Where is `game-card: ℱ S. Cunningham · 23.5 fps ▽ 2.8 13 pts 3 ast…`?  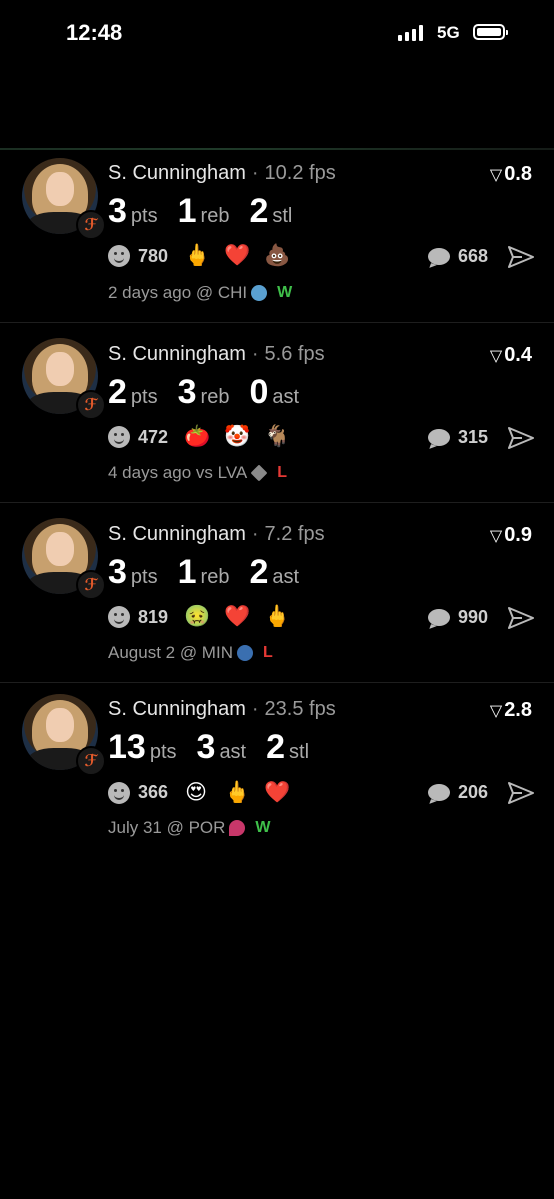
game-card: ℱ S. Cunningham · 23.5 fps ▽ 2.8 13 pts 3 ast… is located at coordinates (277, 767).